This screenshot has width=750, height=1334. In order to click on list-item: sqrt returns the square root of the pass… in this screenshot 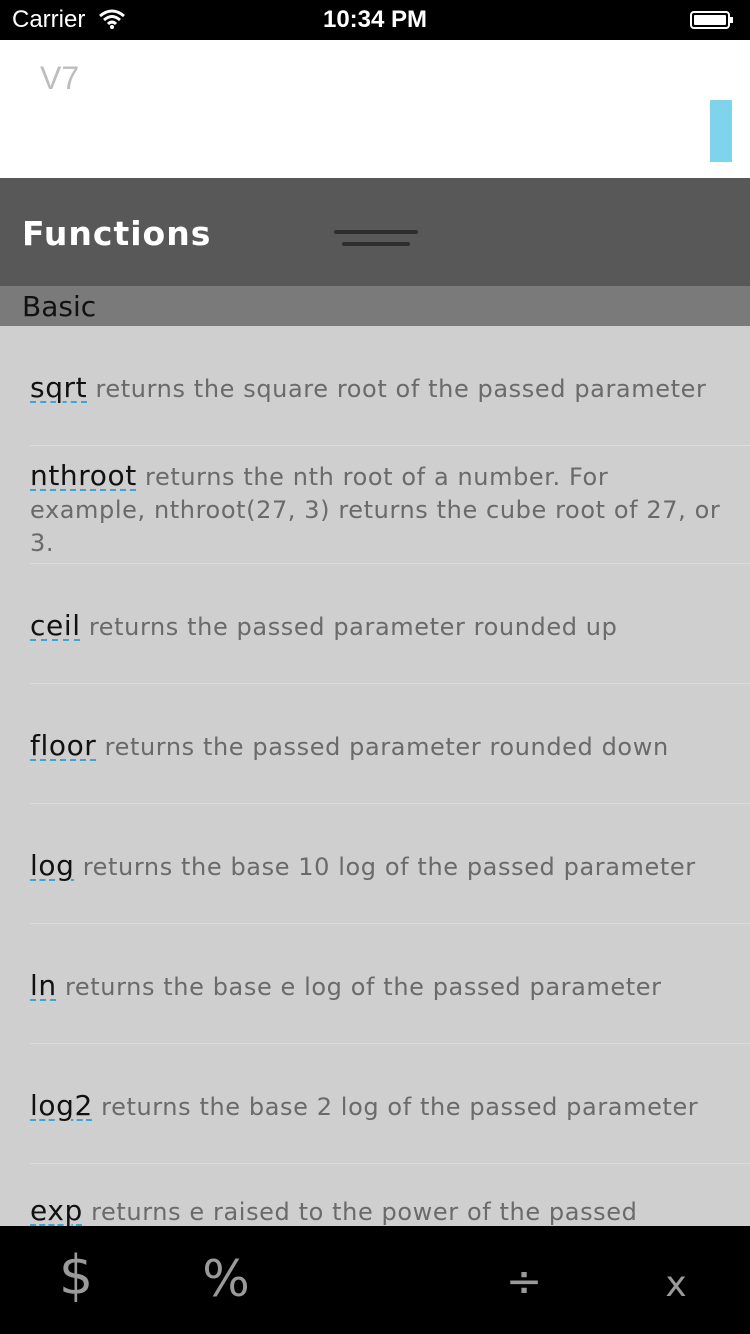, I will do `click(390, 386)`.